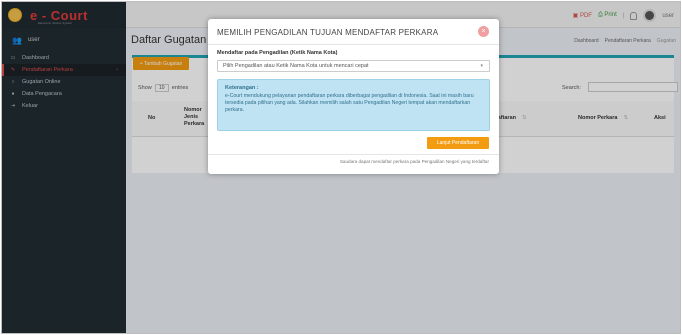  Describe the element at coordinates (483, 31) in the screenshot. I see `close-icon: ×` at that location.